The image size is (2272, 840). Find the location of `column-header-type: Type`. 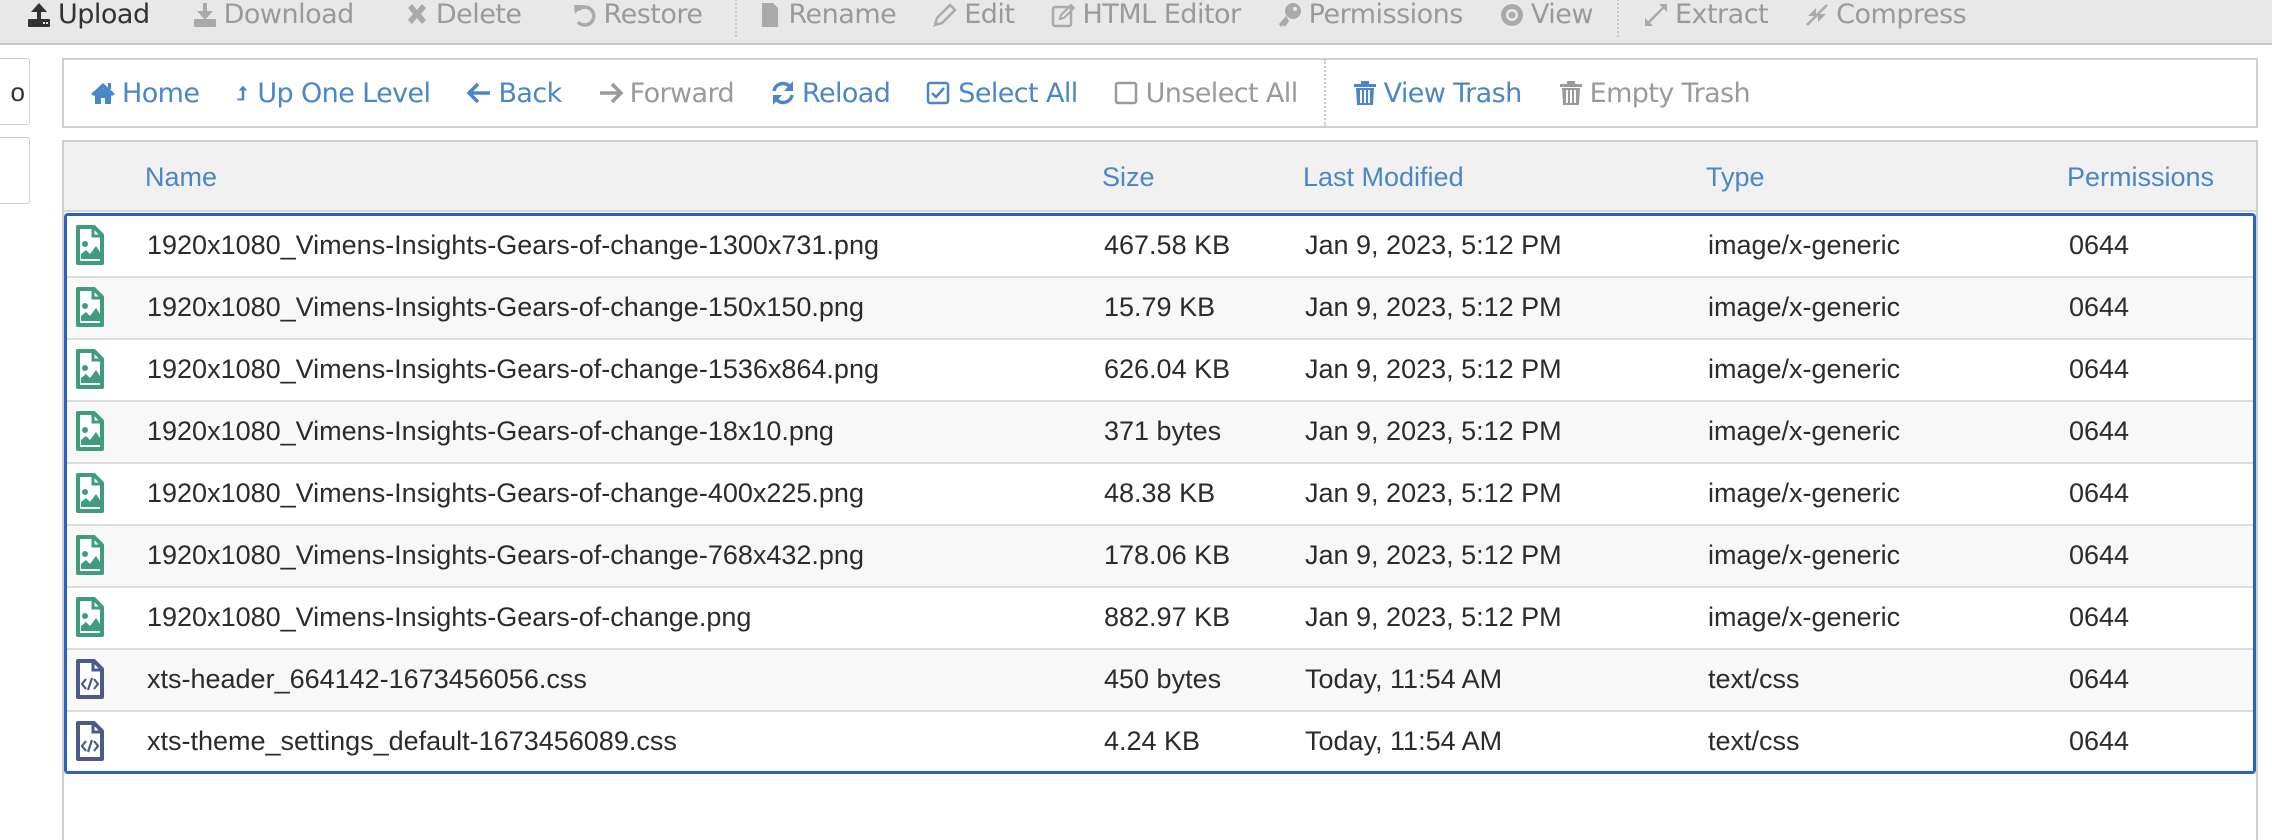

column-header-type: Type is located at coordinates (1735, 177).